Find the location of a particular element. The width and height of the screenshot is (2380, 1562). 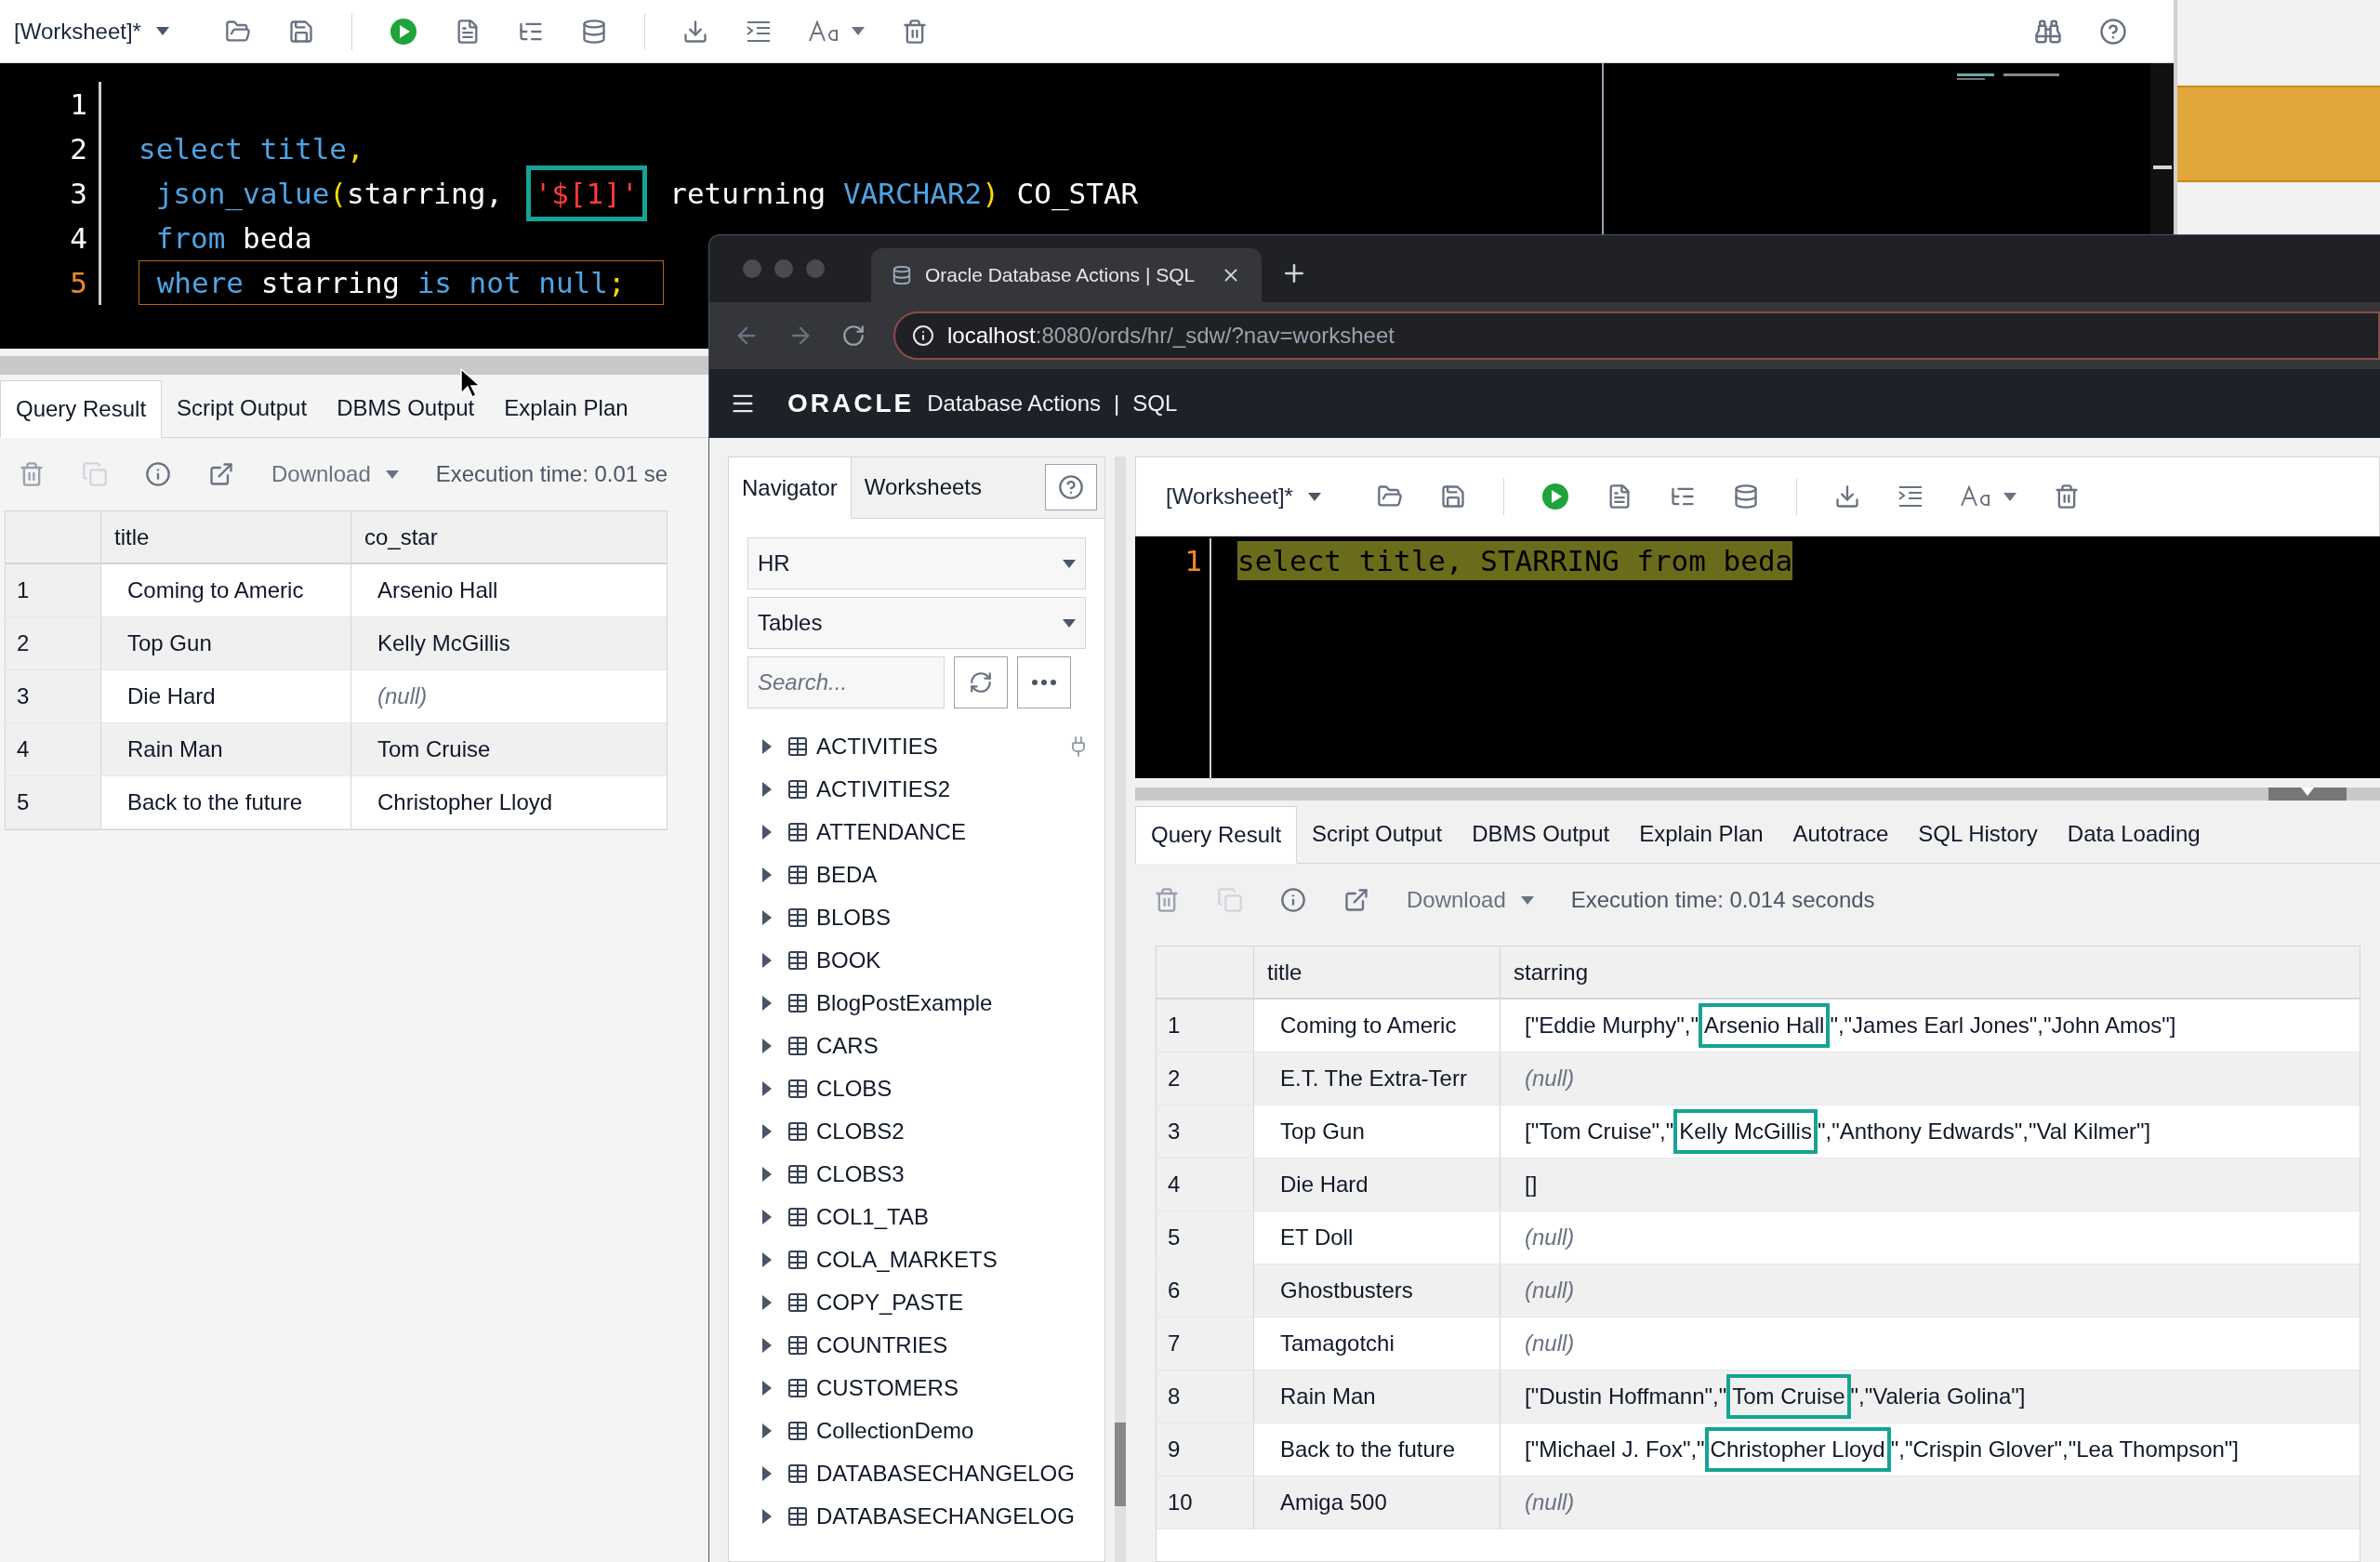

line-number: 3 is located at coordinates (78, 193).